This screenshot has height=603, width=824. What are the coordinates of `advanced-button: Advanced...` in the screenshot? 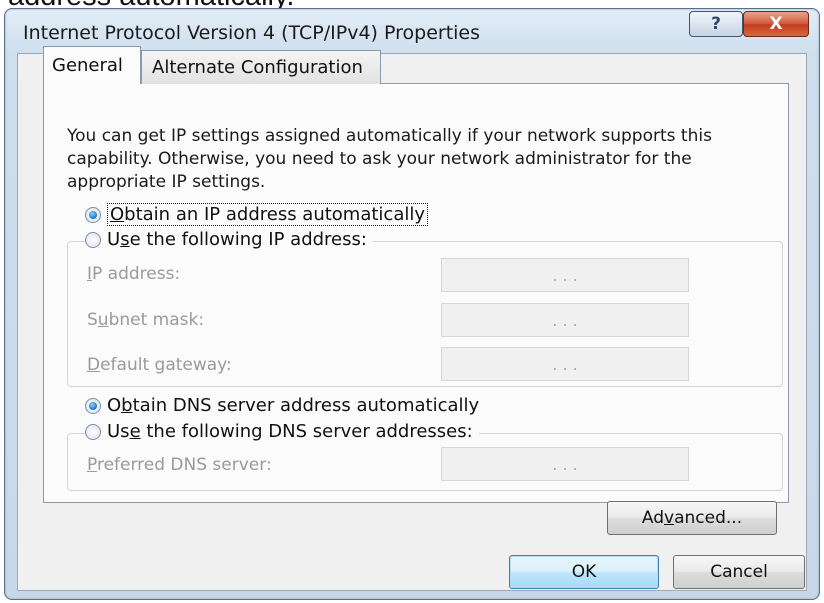 It's located at (692, 518).